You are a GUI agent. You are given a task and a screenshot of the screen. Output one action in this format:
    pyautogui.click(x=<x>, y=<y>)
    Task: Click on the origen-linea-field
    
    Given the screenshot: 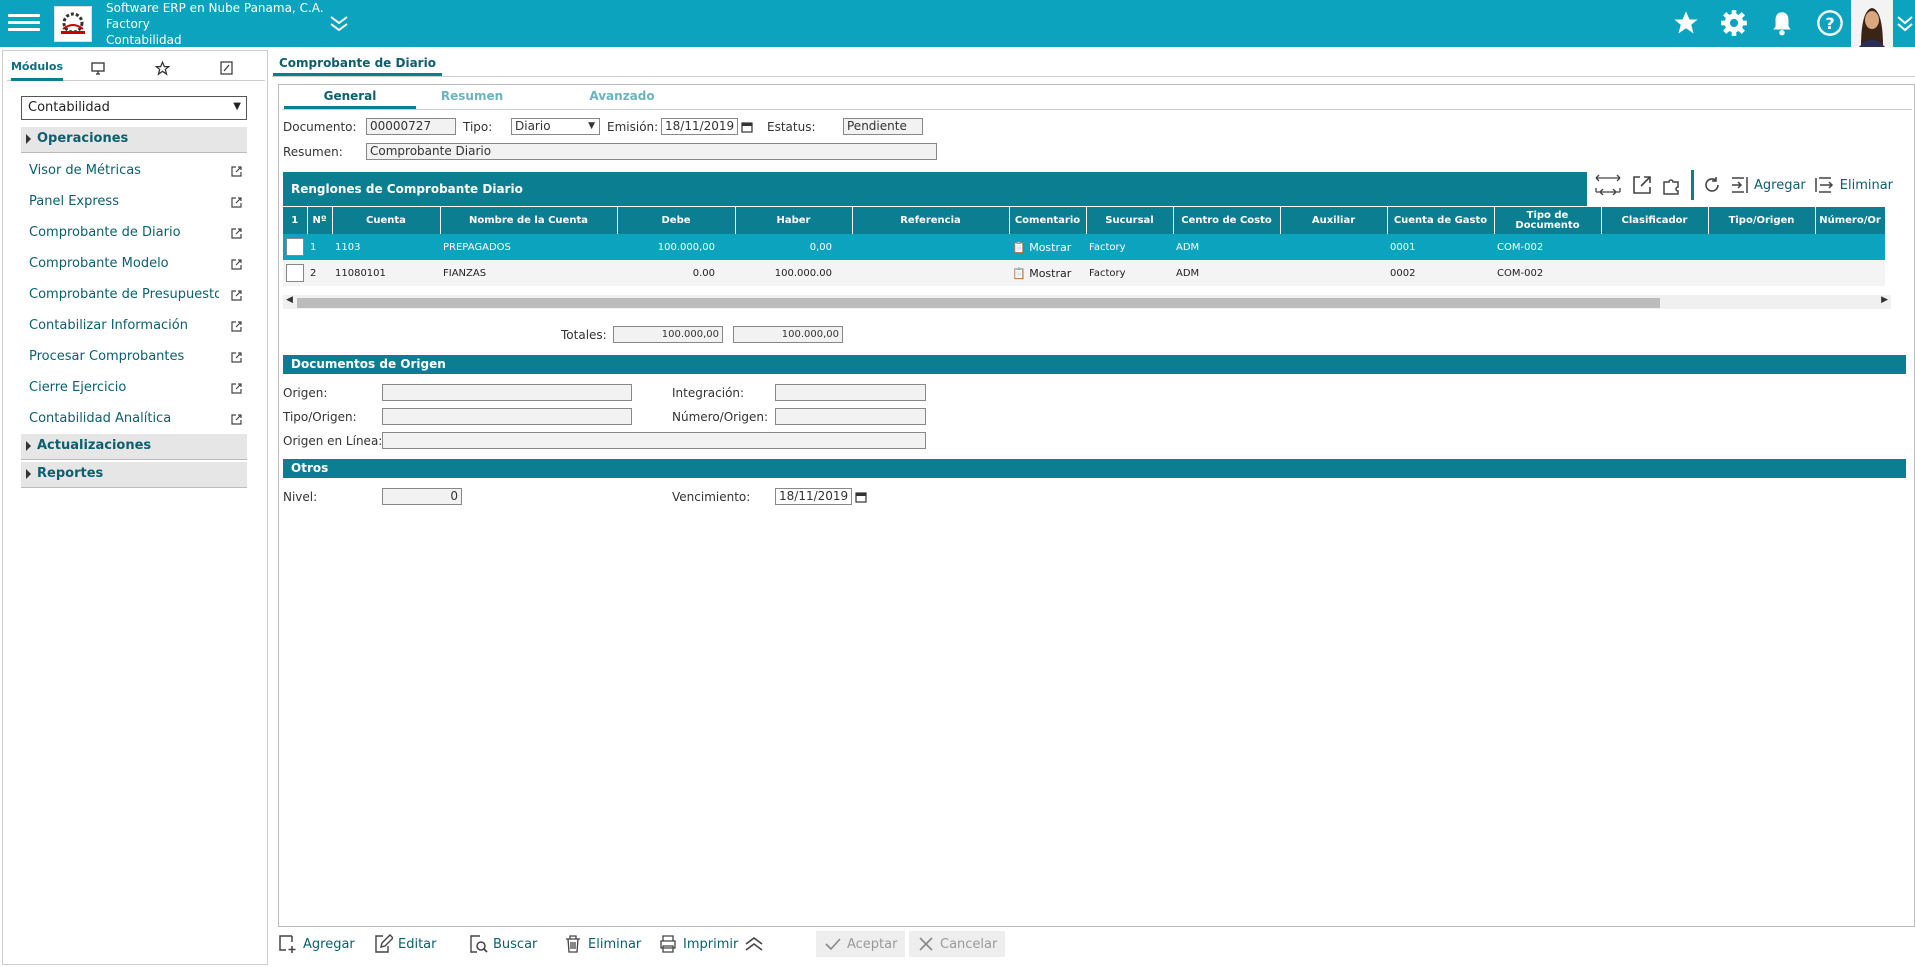 What is the action you would take?
    pyautogui.click(x=654, y=440)
    